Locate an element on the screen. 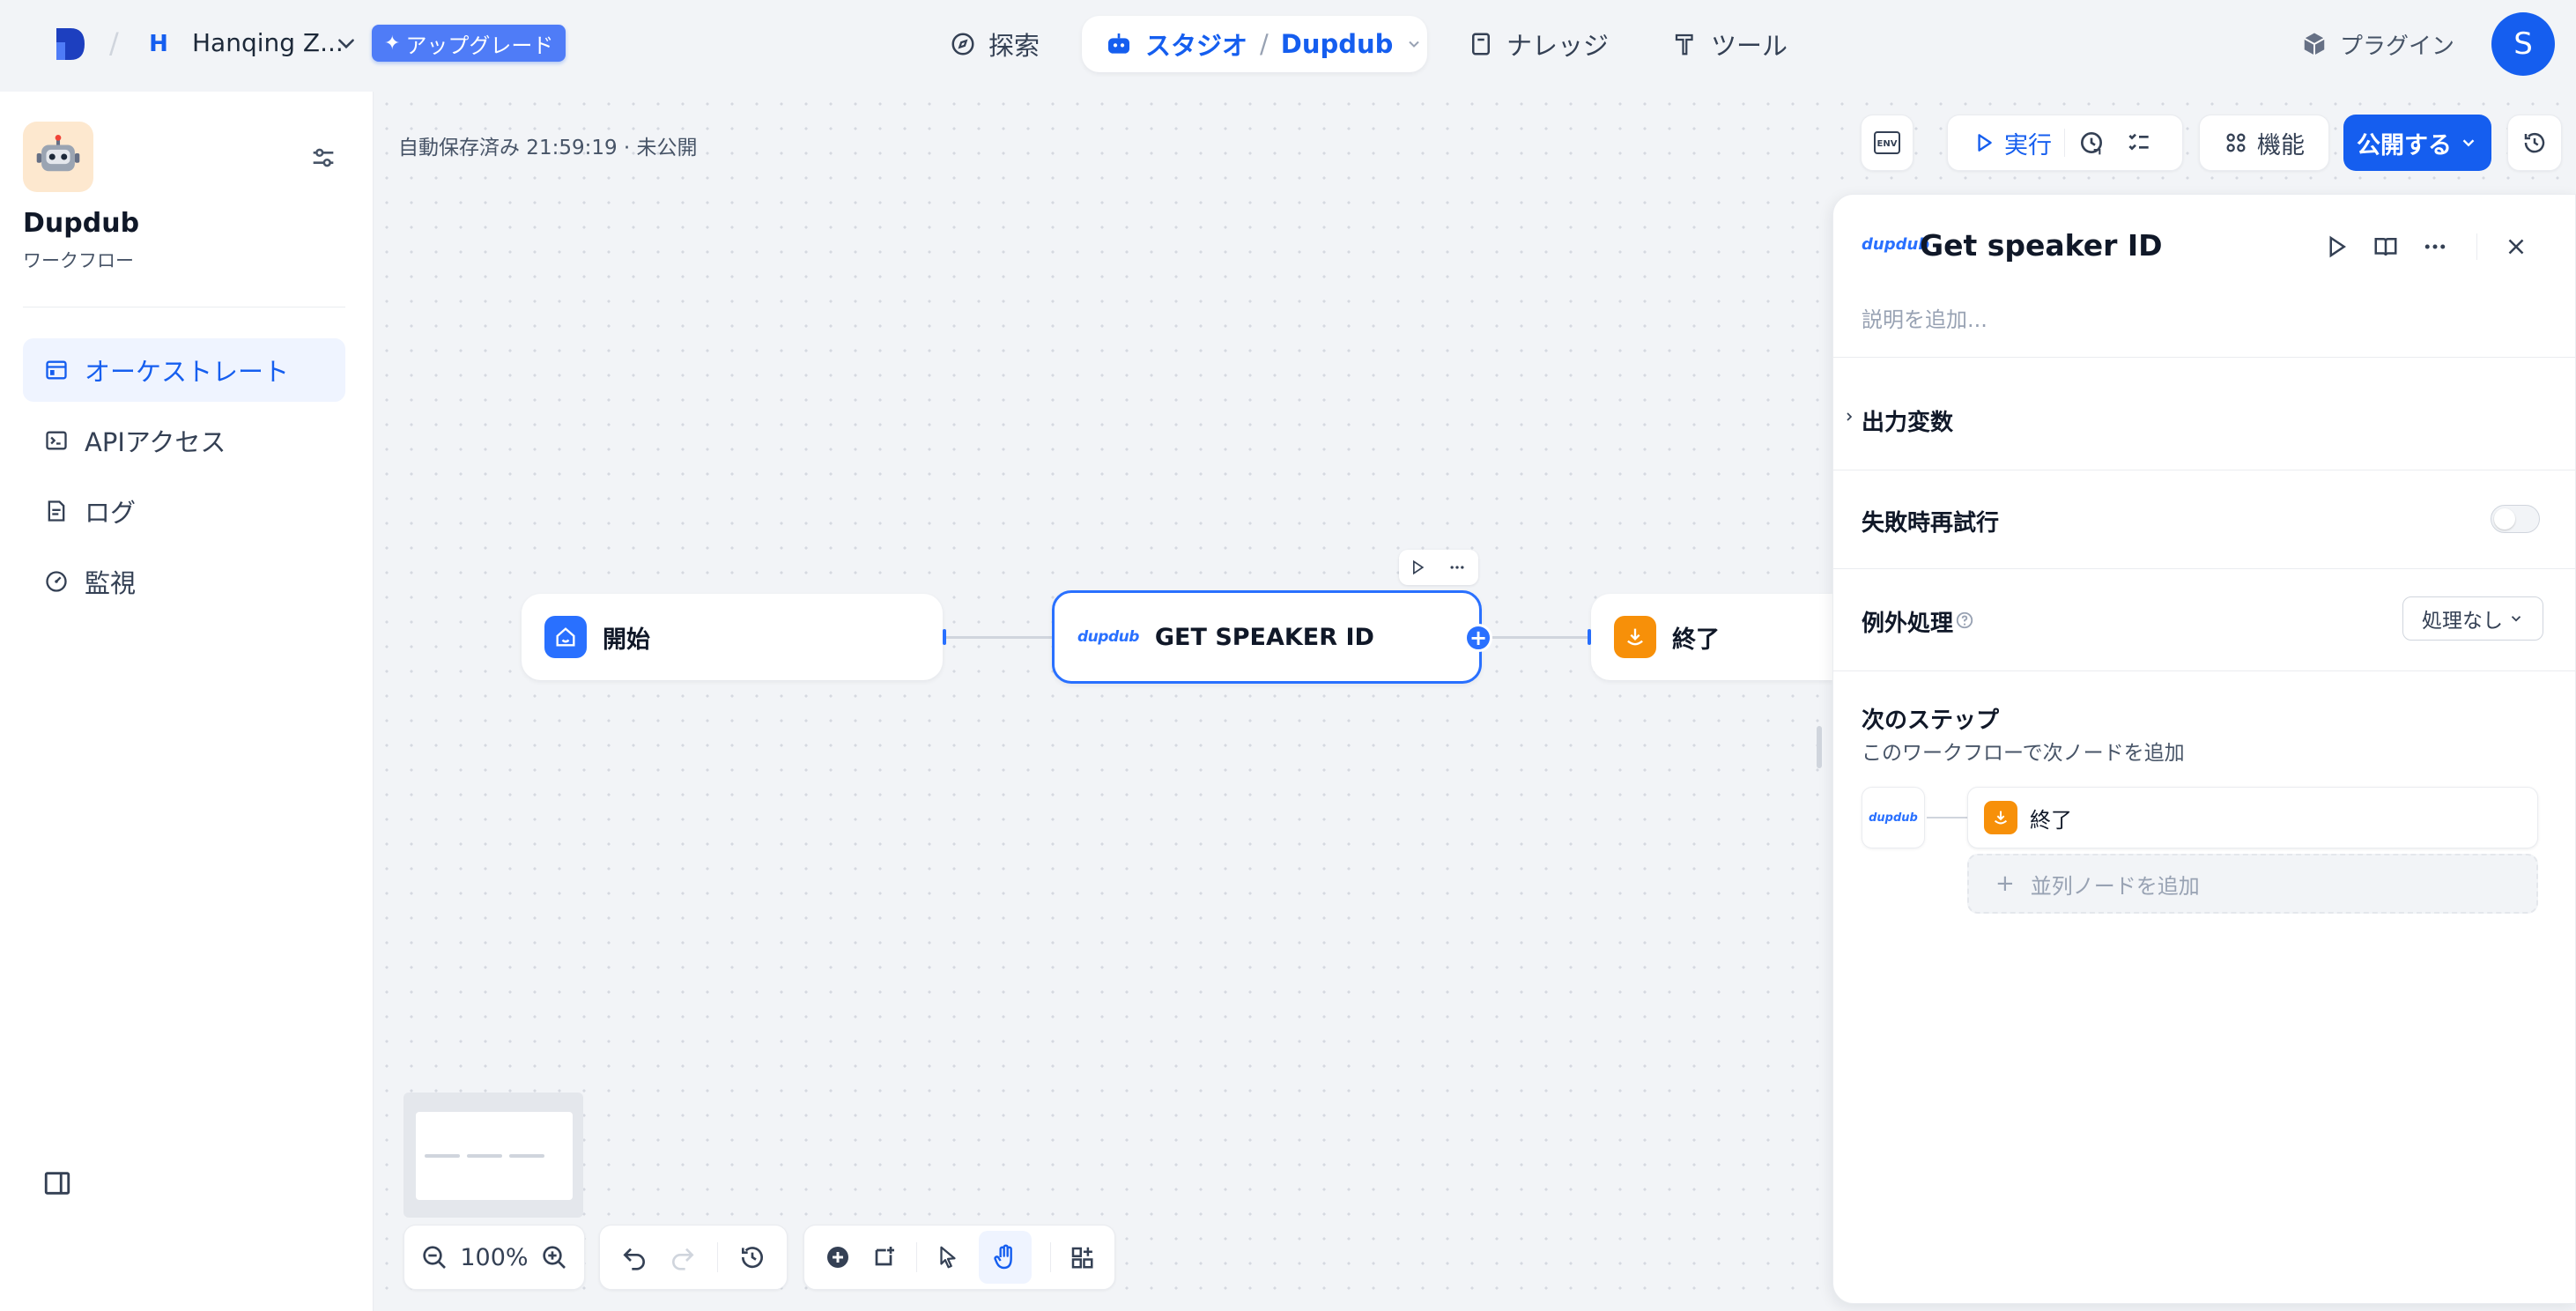  env-button: ENV is located at coordinates (1887, 143).